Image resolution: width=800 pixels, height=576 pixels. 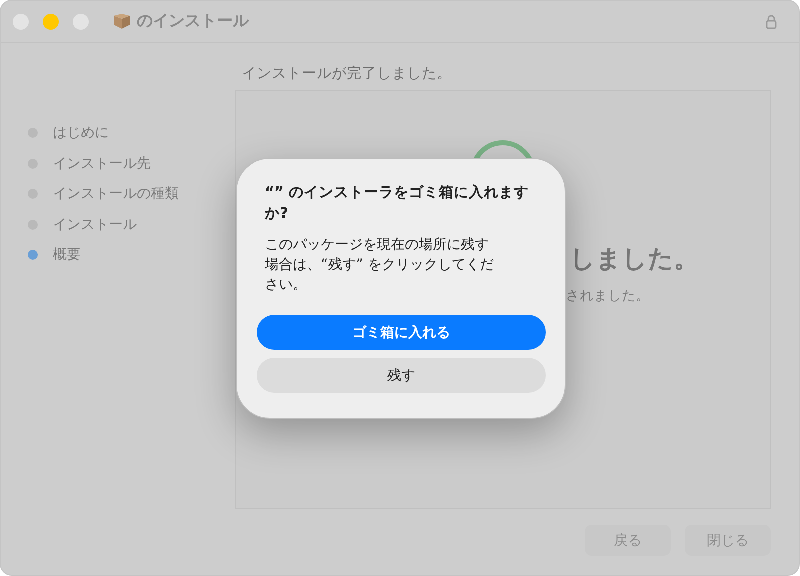 What do you see at coordinates (51, 22) in the screenshot?
I see `window-control-icon` at bounding box center [51, 22].